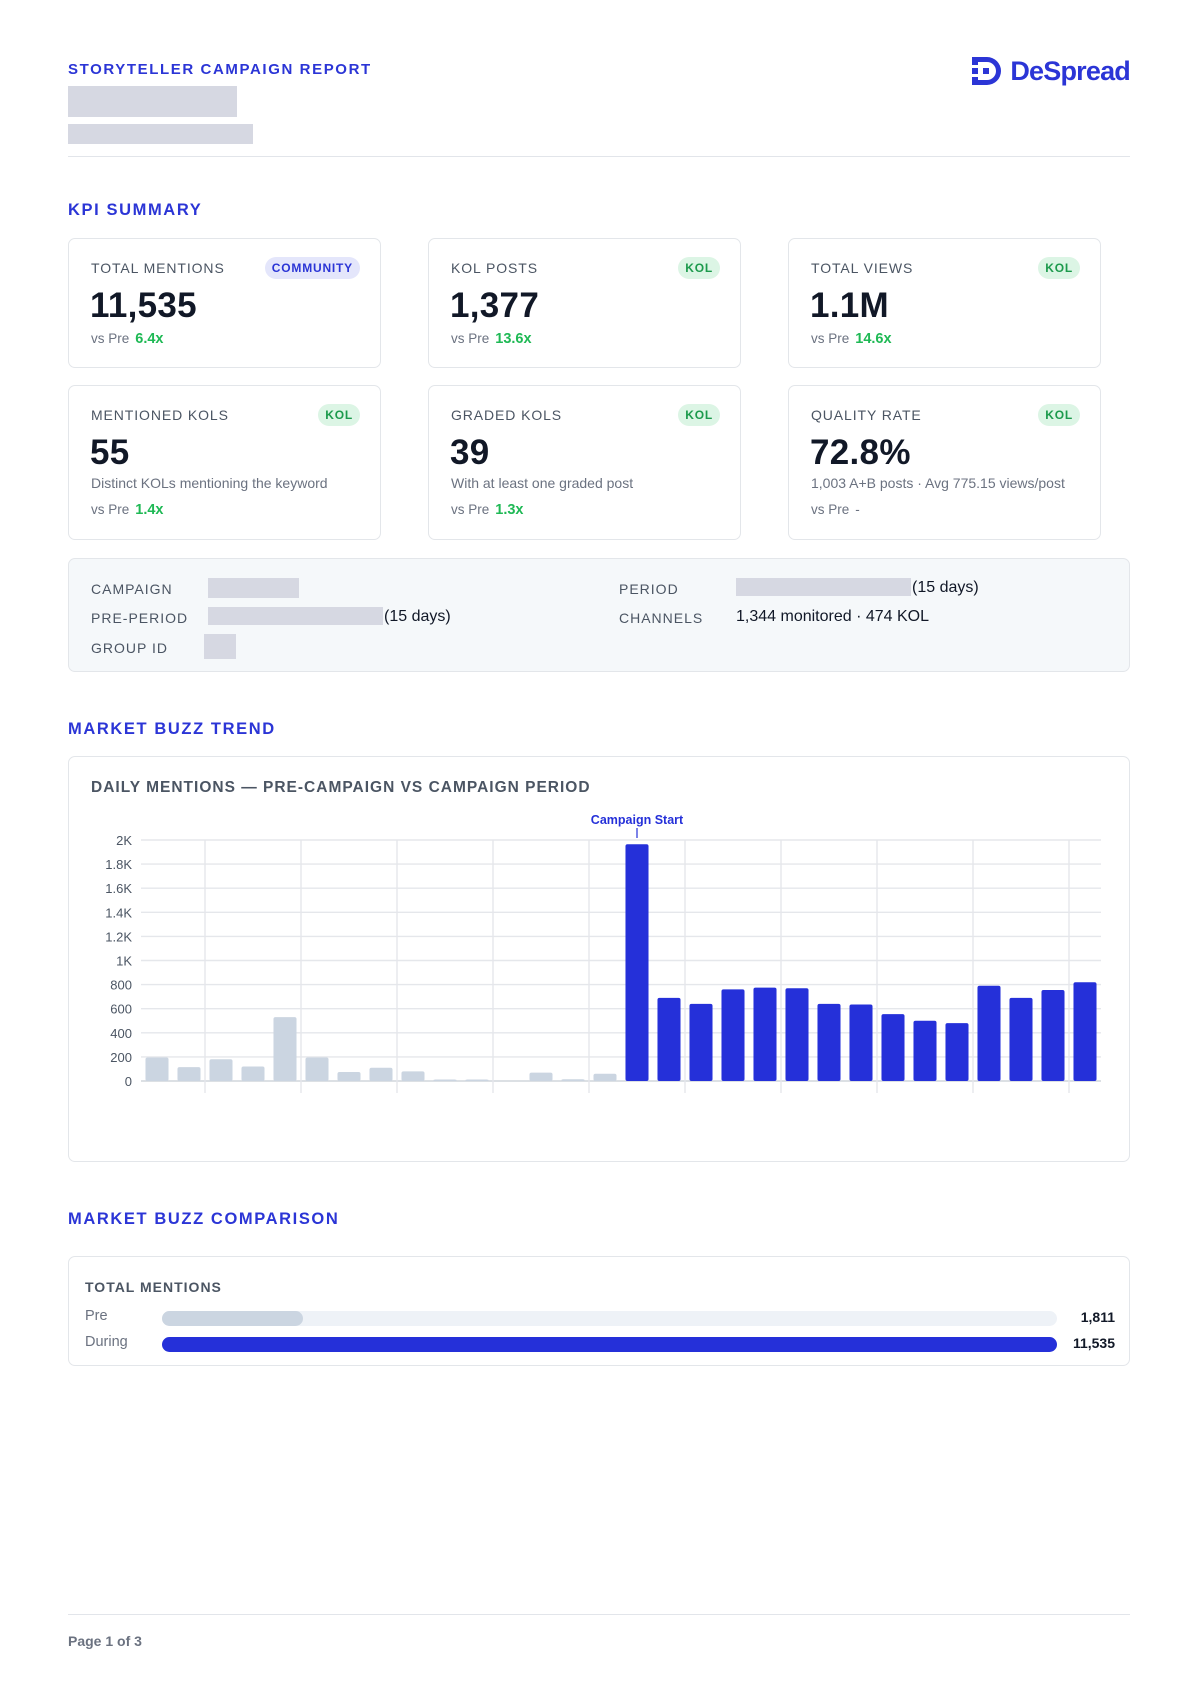 The height and width of the screenshot is (1684, 1190). What do you see at coordinates (599, 1614) in the screenshot?
I see `footer-divider` at bounding box center [599, 1614].